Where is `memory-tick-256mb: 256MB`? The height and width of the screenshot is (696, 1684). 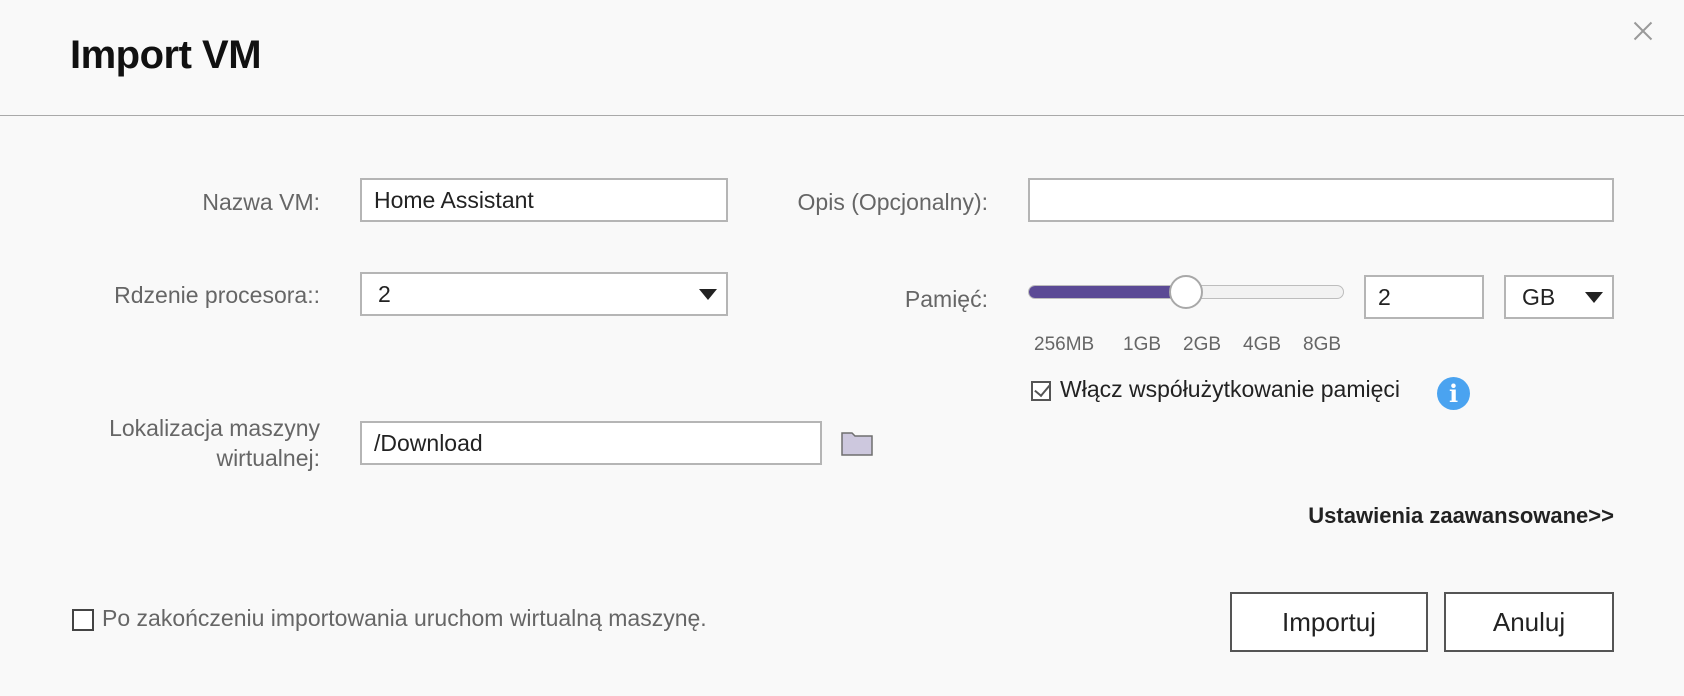
memory-tick-256mb: 256MB is located at coordinates (1064, 344).